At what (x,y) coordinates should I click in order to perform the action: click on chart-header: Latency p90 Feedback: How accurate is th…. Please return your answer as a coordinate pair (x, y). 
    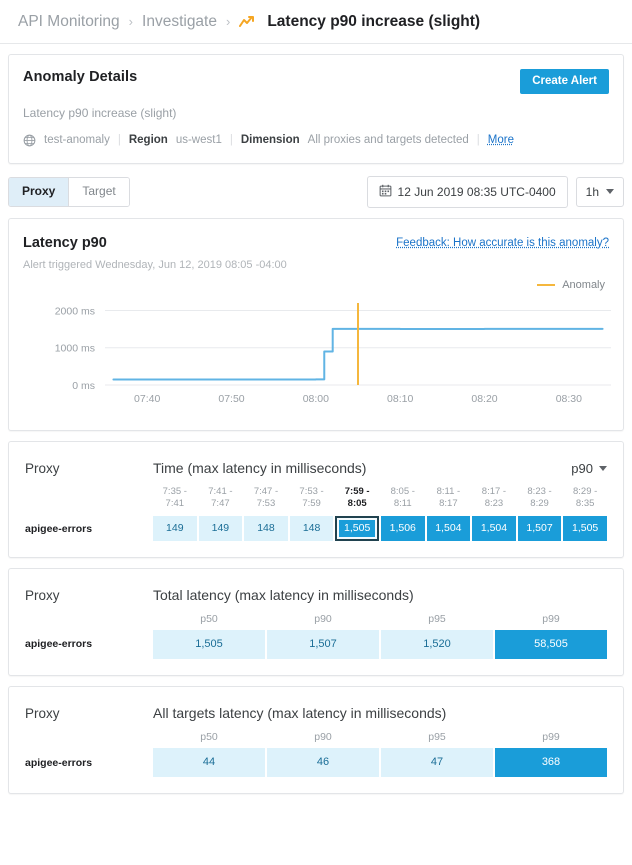
    Looking at the image, I should click on (316, 235).